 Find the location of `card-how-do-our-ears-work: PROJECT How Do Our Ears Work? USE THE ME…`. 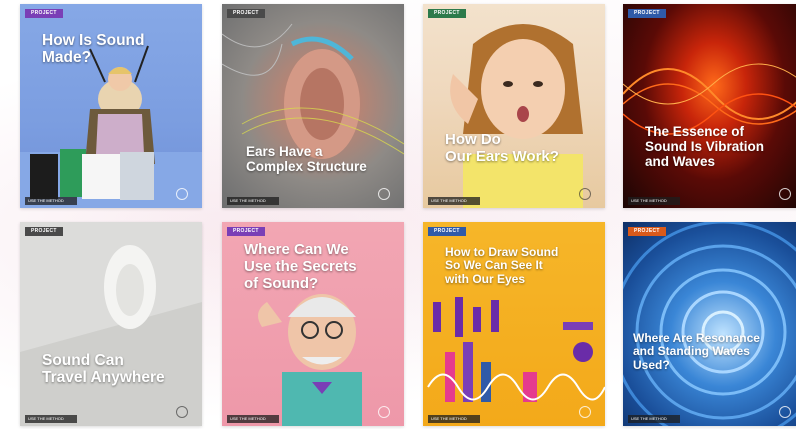

card-how-do-our-ears-work: PROJECT How Do Our Ears Work? USE THE ME… is located at coordinates (514, 106).